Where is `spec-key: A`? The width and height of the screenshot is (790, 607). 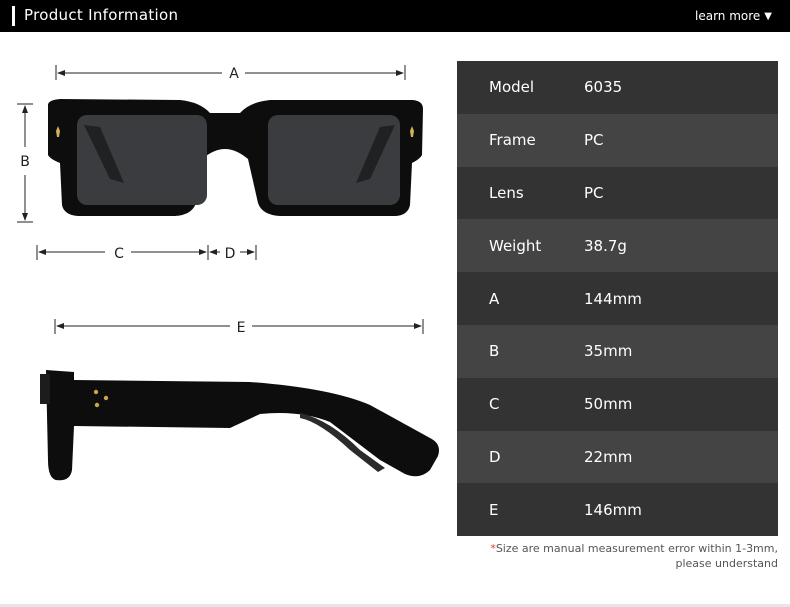
spec-key: A is located at coordinates (494, 298).